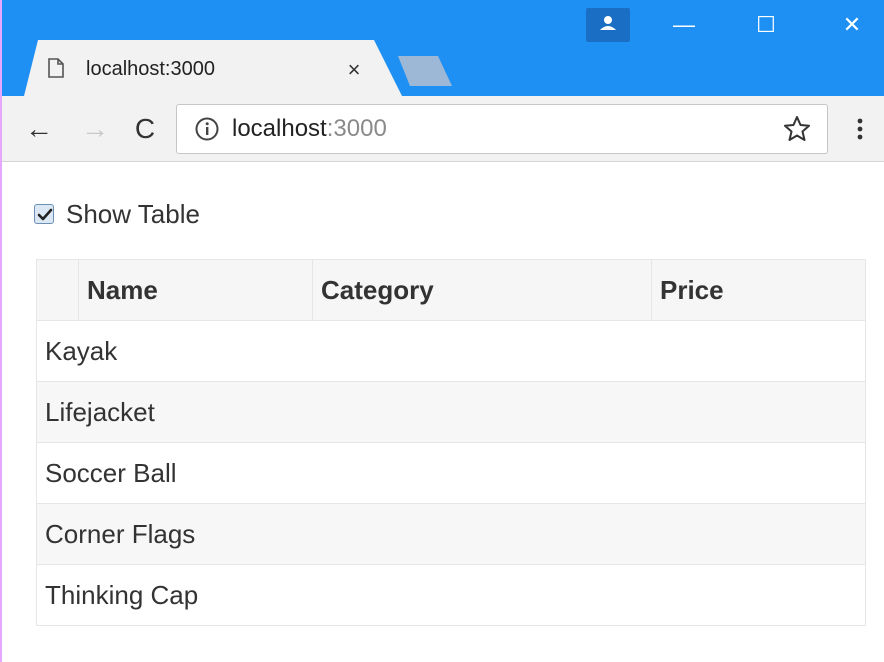  What do you see at coordinates (195, 290) in the screenshot?
I see `header-name: Name` at bounding box center [195, 290].